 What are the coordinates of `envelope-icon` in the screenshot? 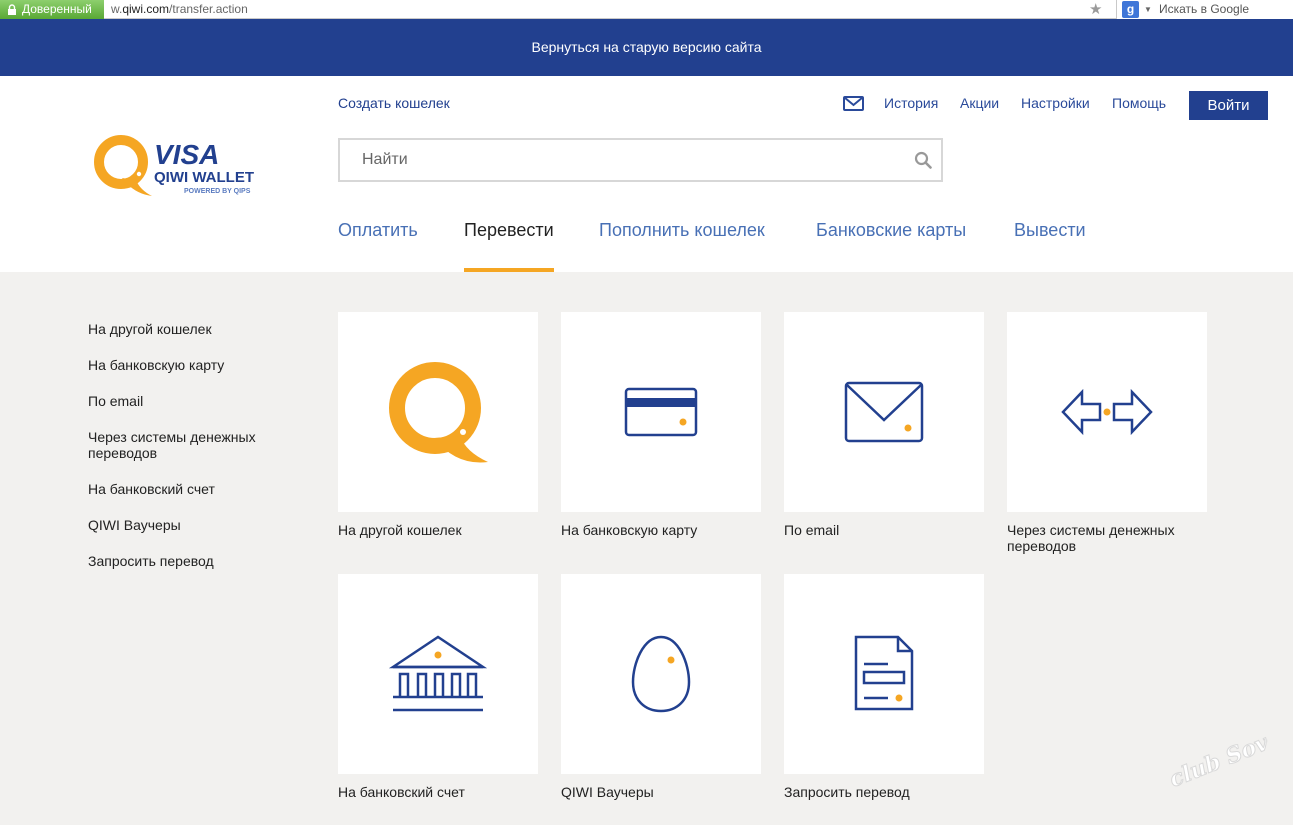 It's located at (884, 412).